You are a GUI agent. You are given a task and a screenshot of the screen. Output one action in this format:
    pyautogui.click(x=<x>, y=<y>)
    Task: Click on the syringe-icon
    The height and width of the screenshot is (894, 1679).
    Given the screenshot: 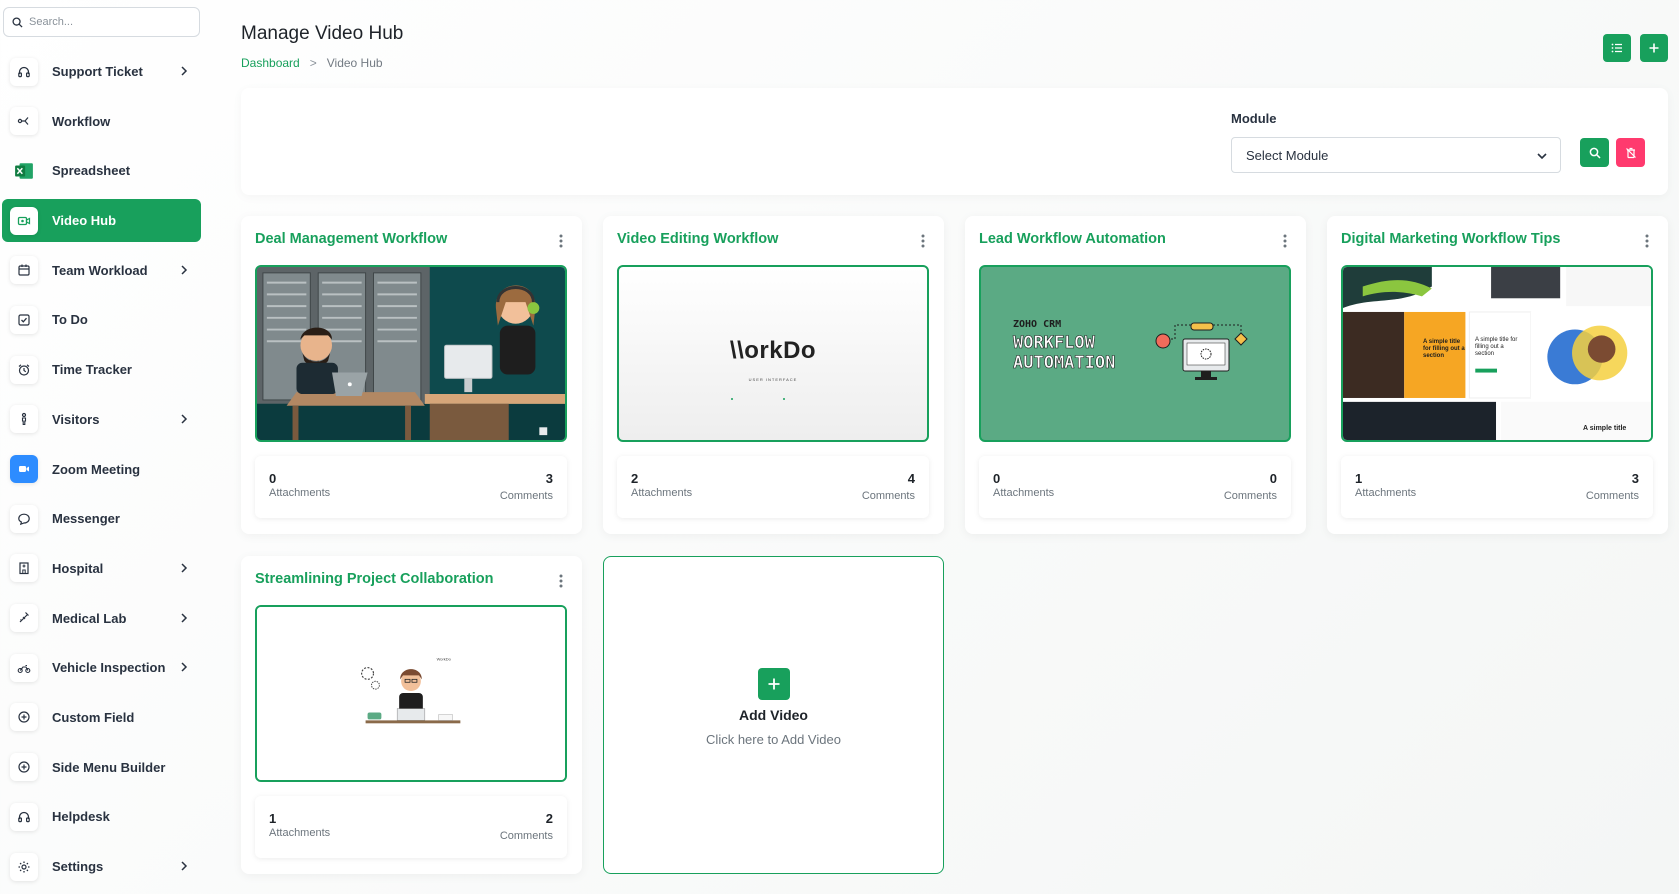 What is the action you would take?
    pyautogui.click(x=24, y=618)
    